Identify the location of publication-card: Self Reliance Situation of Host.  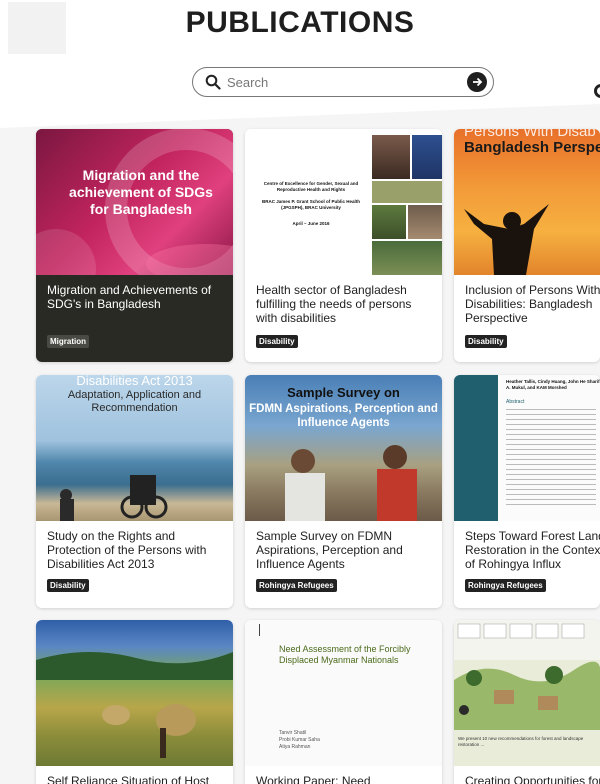
(134, 702).